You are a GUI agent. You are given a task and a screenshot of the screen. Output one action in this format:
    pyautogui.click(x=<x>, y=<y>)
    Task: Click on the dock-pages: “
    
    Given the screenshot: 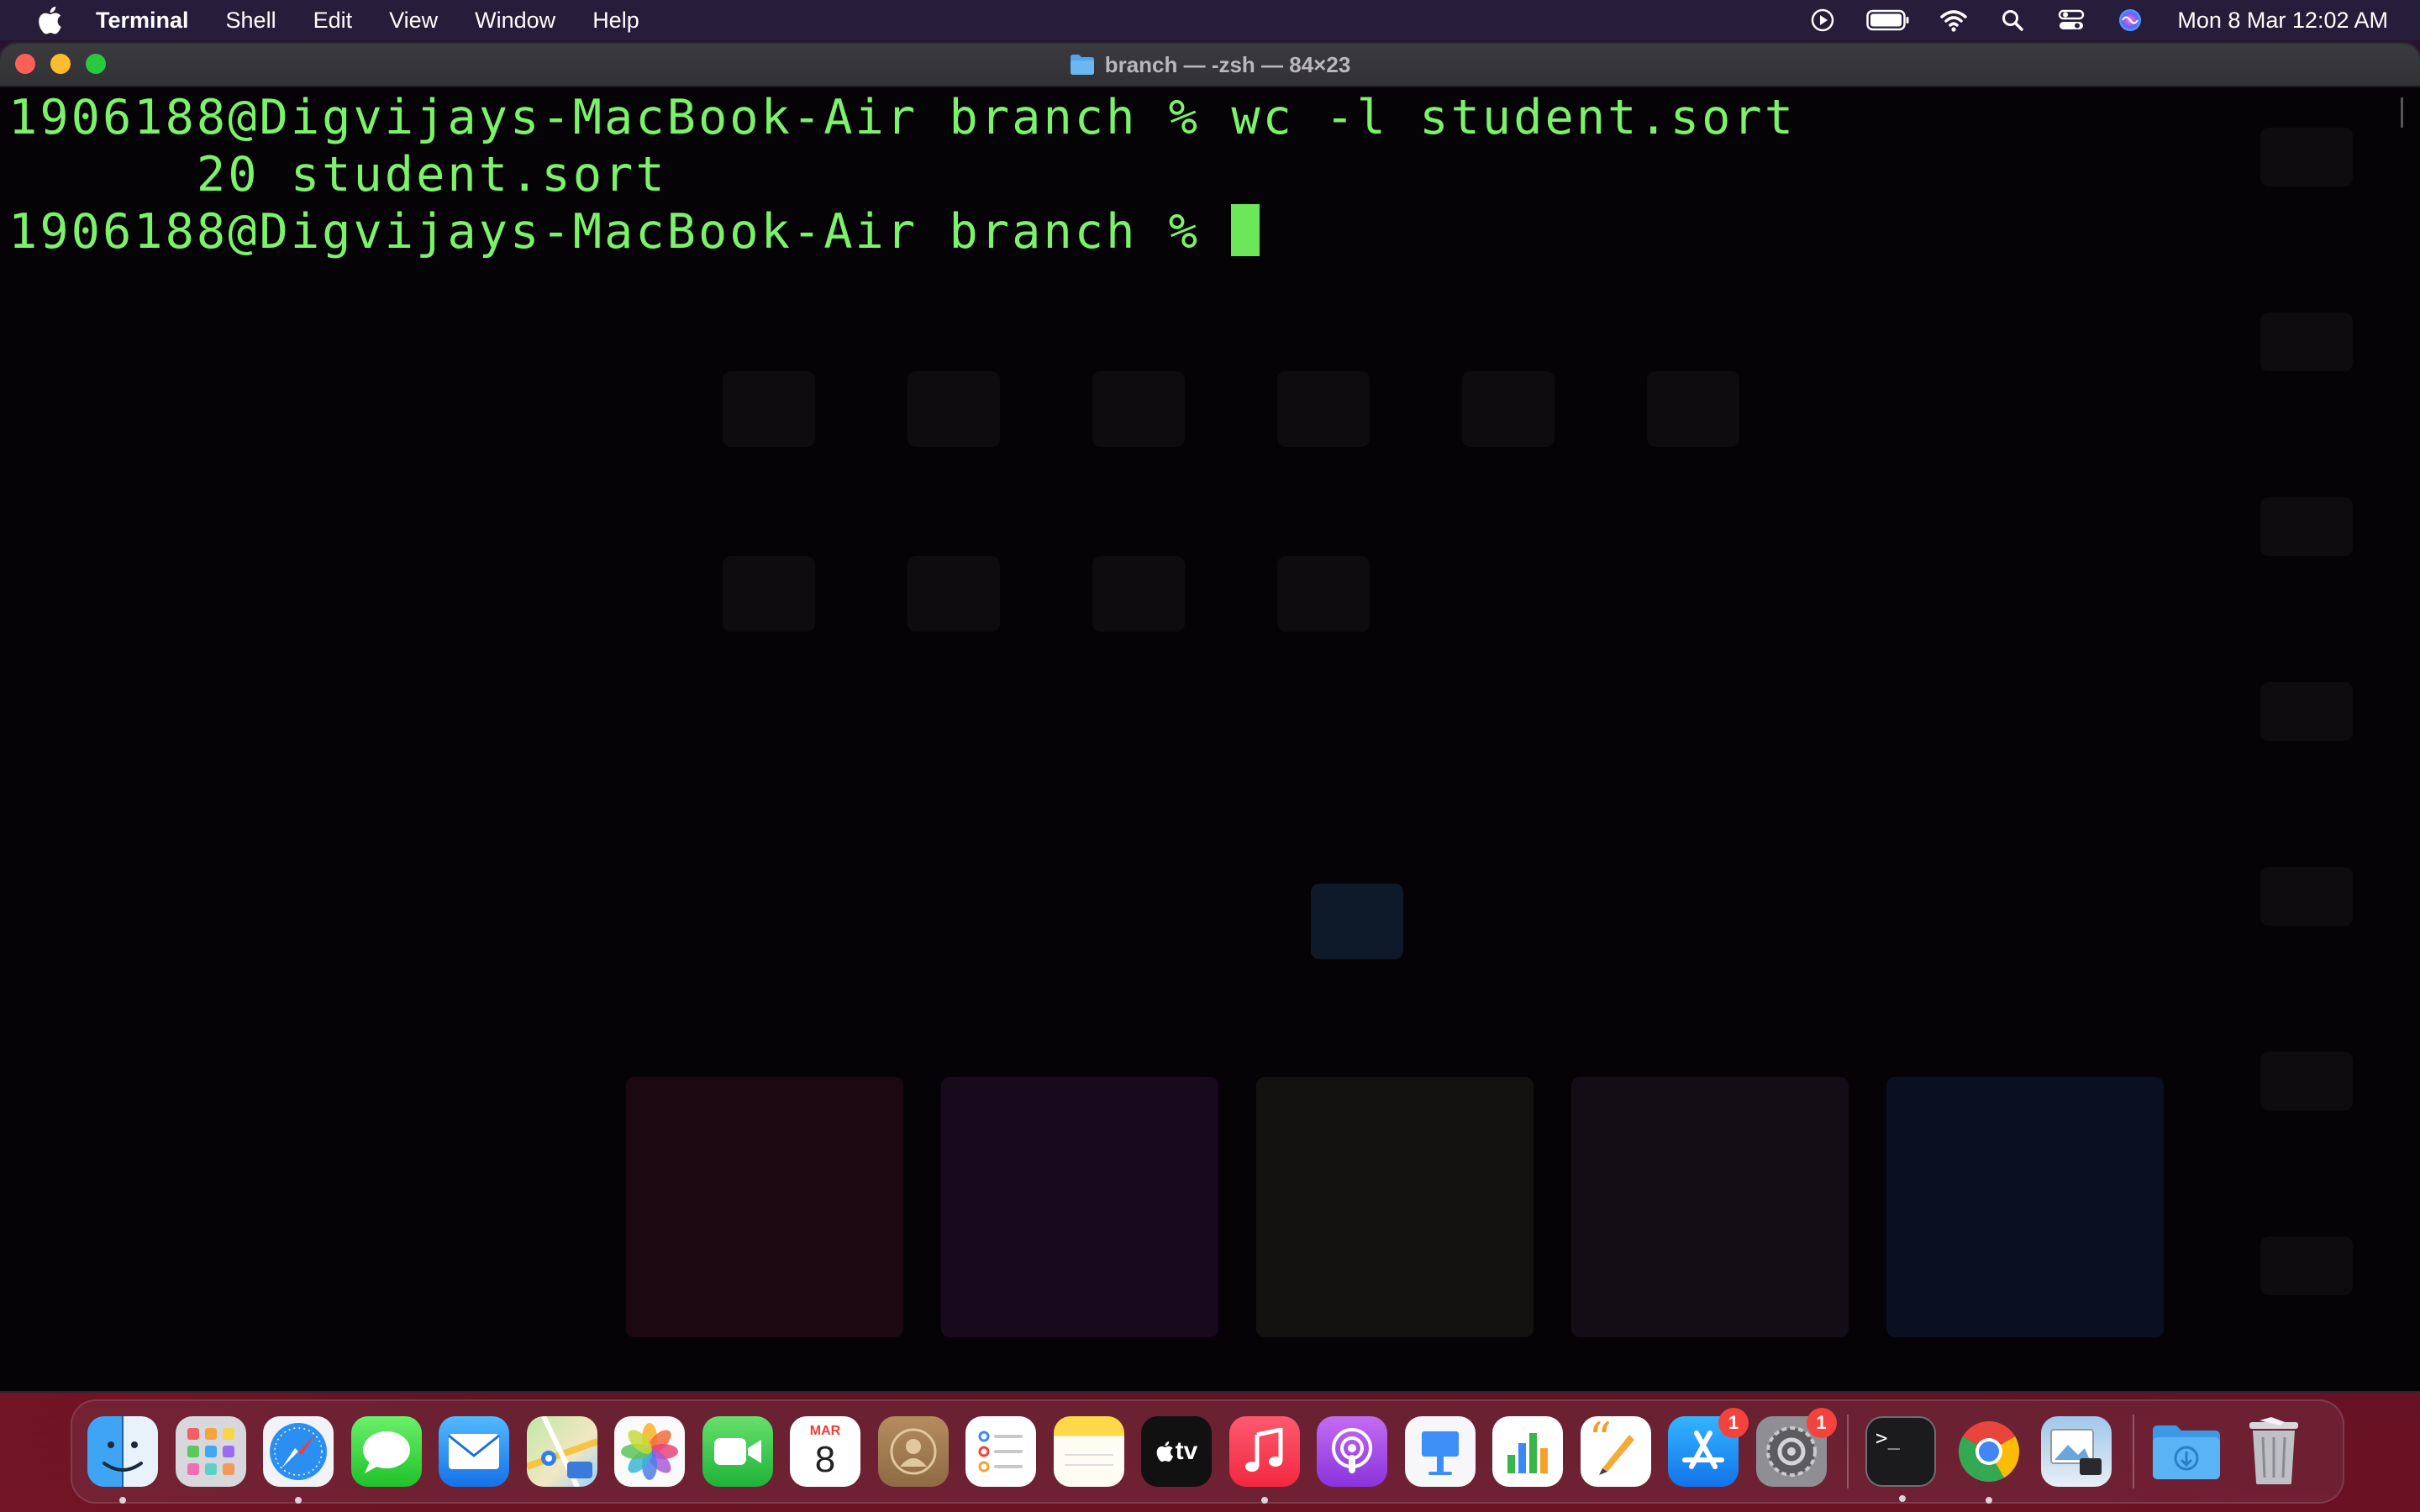 What is the action you would take?
    pyautogui.click(x=1616, y=1450)
    